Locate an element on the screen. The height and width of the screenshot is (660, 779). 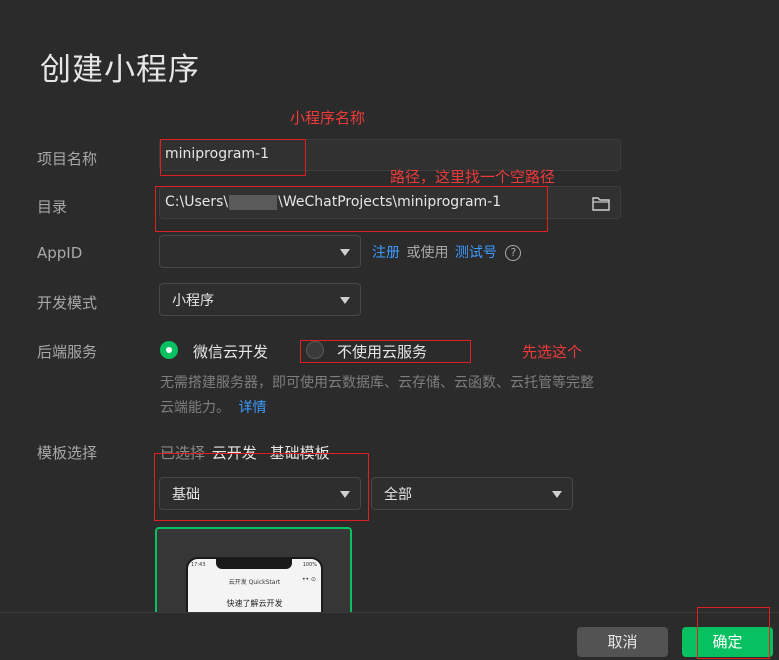
phone-time: 17:43 is located at coordinates (198, 565).